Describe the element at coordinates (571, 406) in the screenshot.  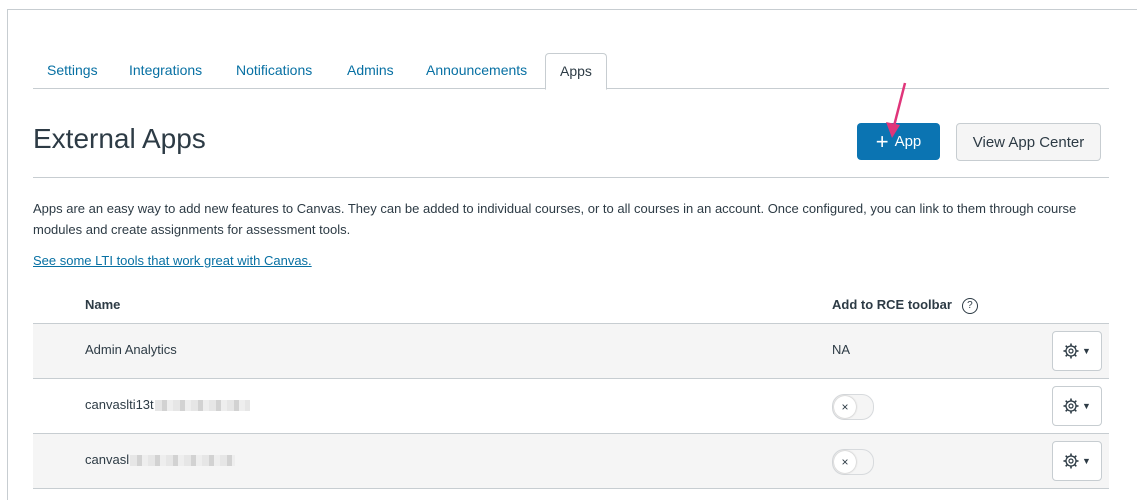
I see `table-row: canvaslti13t × ▼` at that location.